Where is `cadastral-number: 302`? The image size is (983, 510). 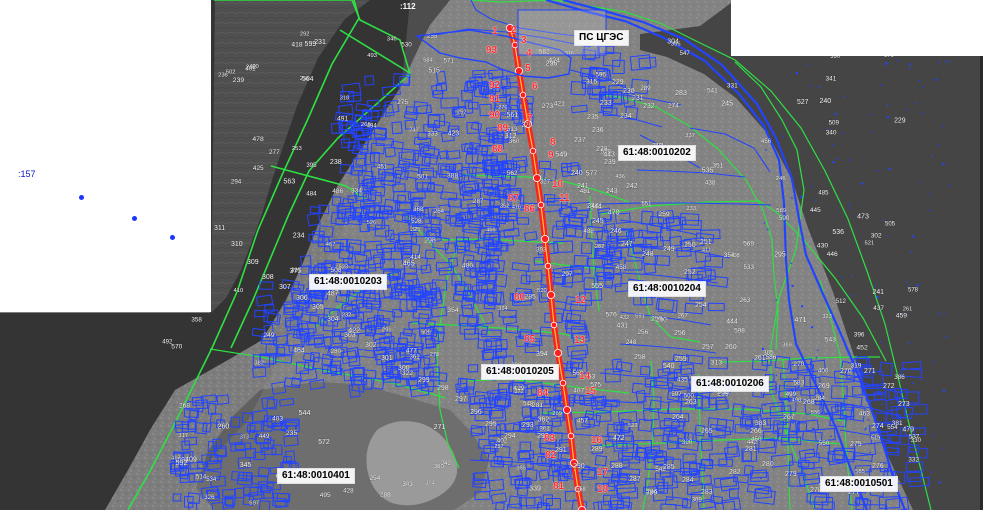
cadastral-number: 302 is located at coordinates (371, 345).